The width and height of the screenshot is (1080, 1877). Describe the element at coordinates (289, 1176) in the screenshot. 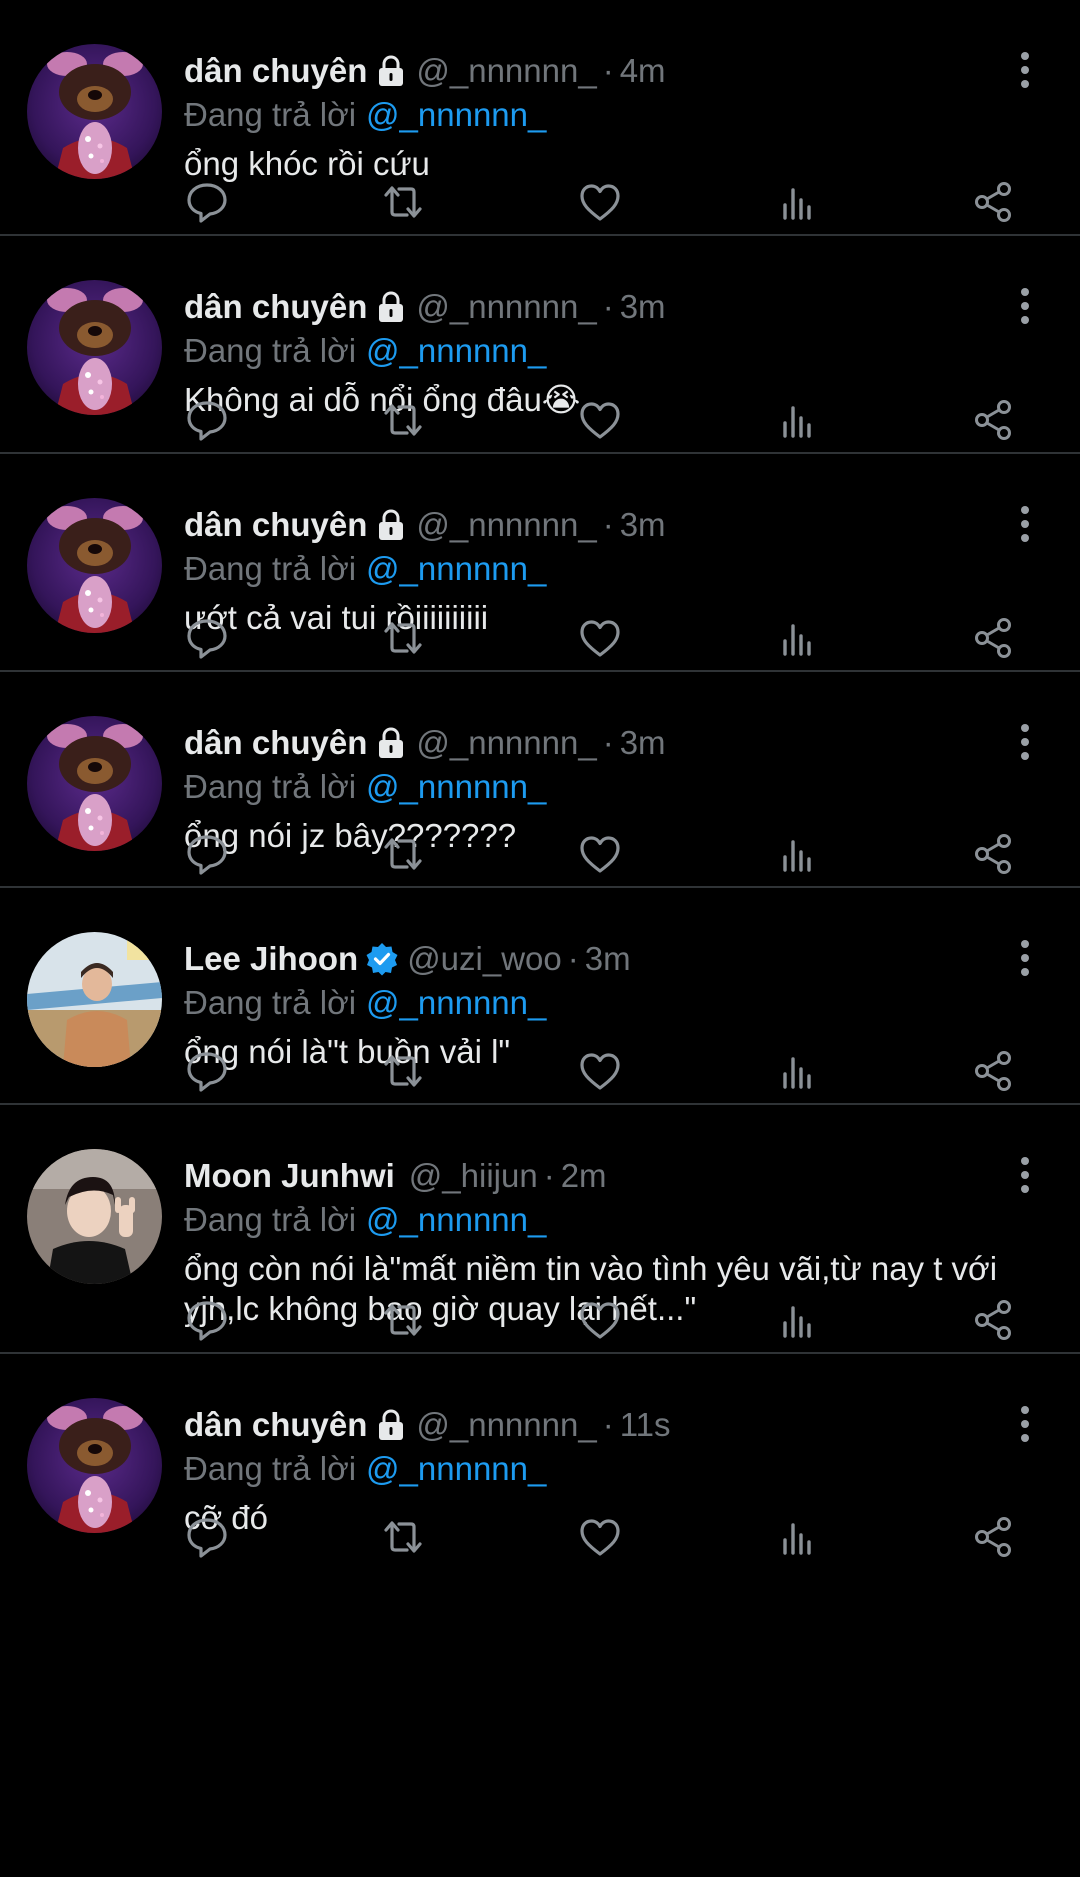

I see `author-name: Moon Junhwi` at that location.